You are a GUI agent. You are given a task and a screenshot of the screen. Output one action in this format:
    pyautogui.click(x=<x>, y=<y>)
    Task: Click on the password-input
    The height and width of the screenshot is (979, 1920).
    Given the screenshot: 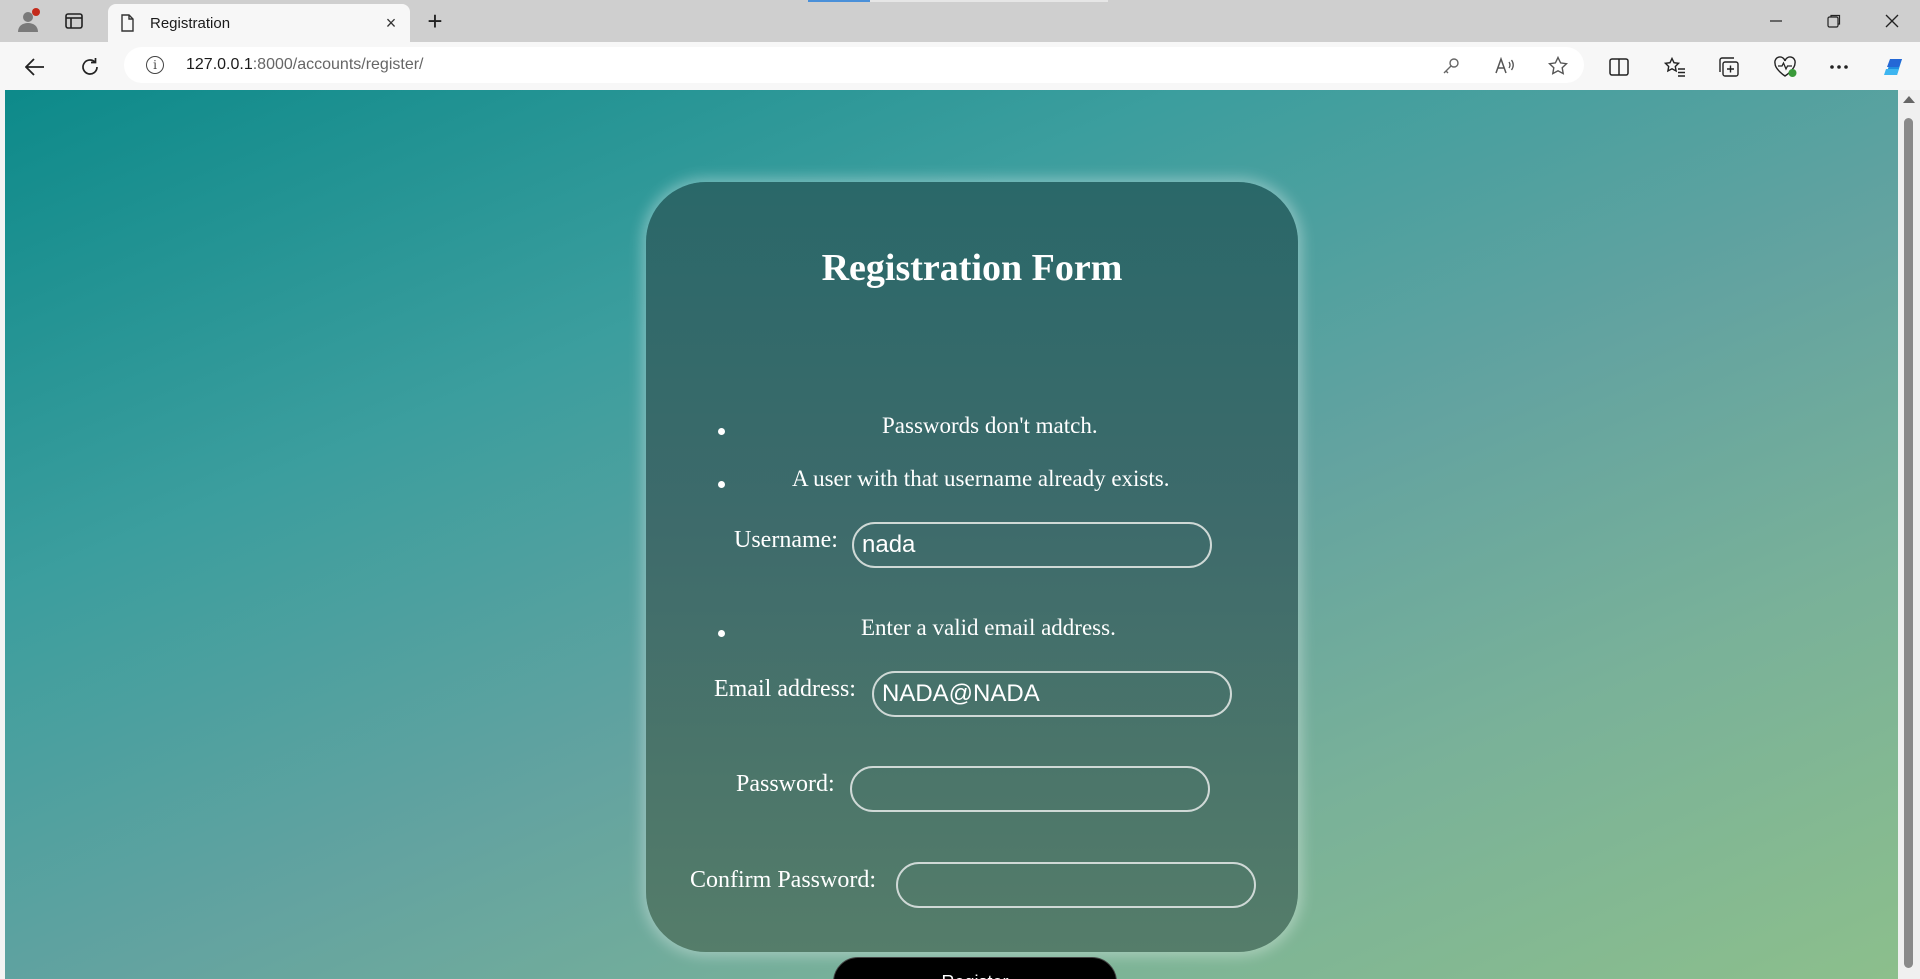 What is the action you would take?
    pyautogui.click(x=1030, y=789)
    